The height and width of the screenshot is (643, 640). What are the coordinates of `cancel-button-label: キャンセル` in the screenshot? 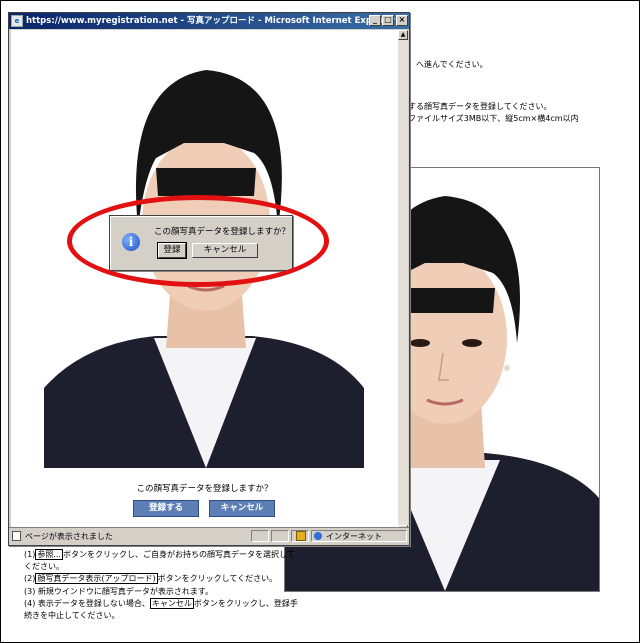 It's located at (171, 603).